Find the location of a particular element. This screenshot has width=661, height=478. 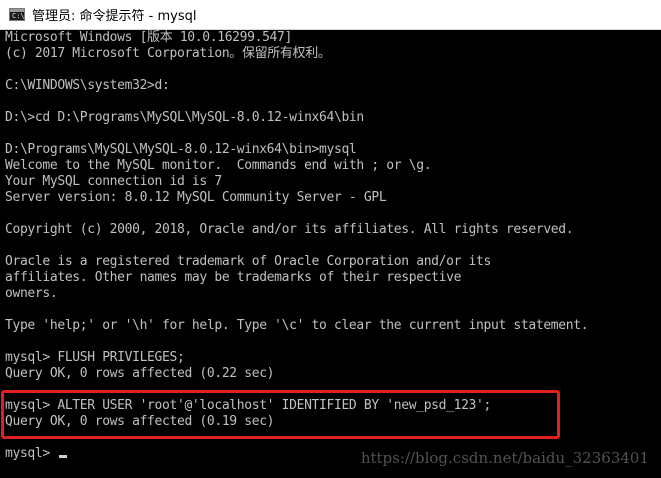

console-line: Microsoft Windows [版本 10.0.16299.547] is located at coordinates (148, 37).